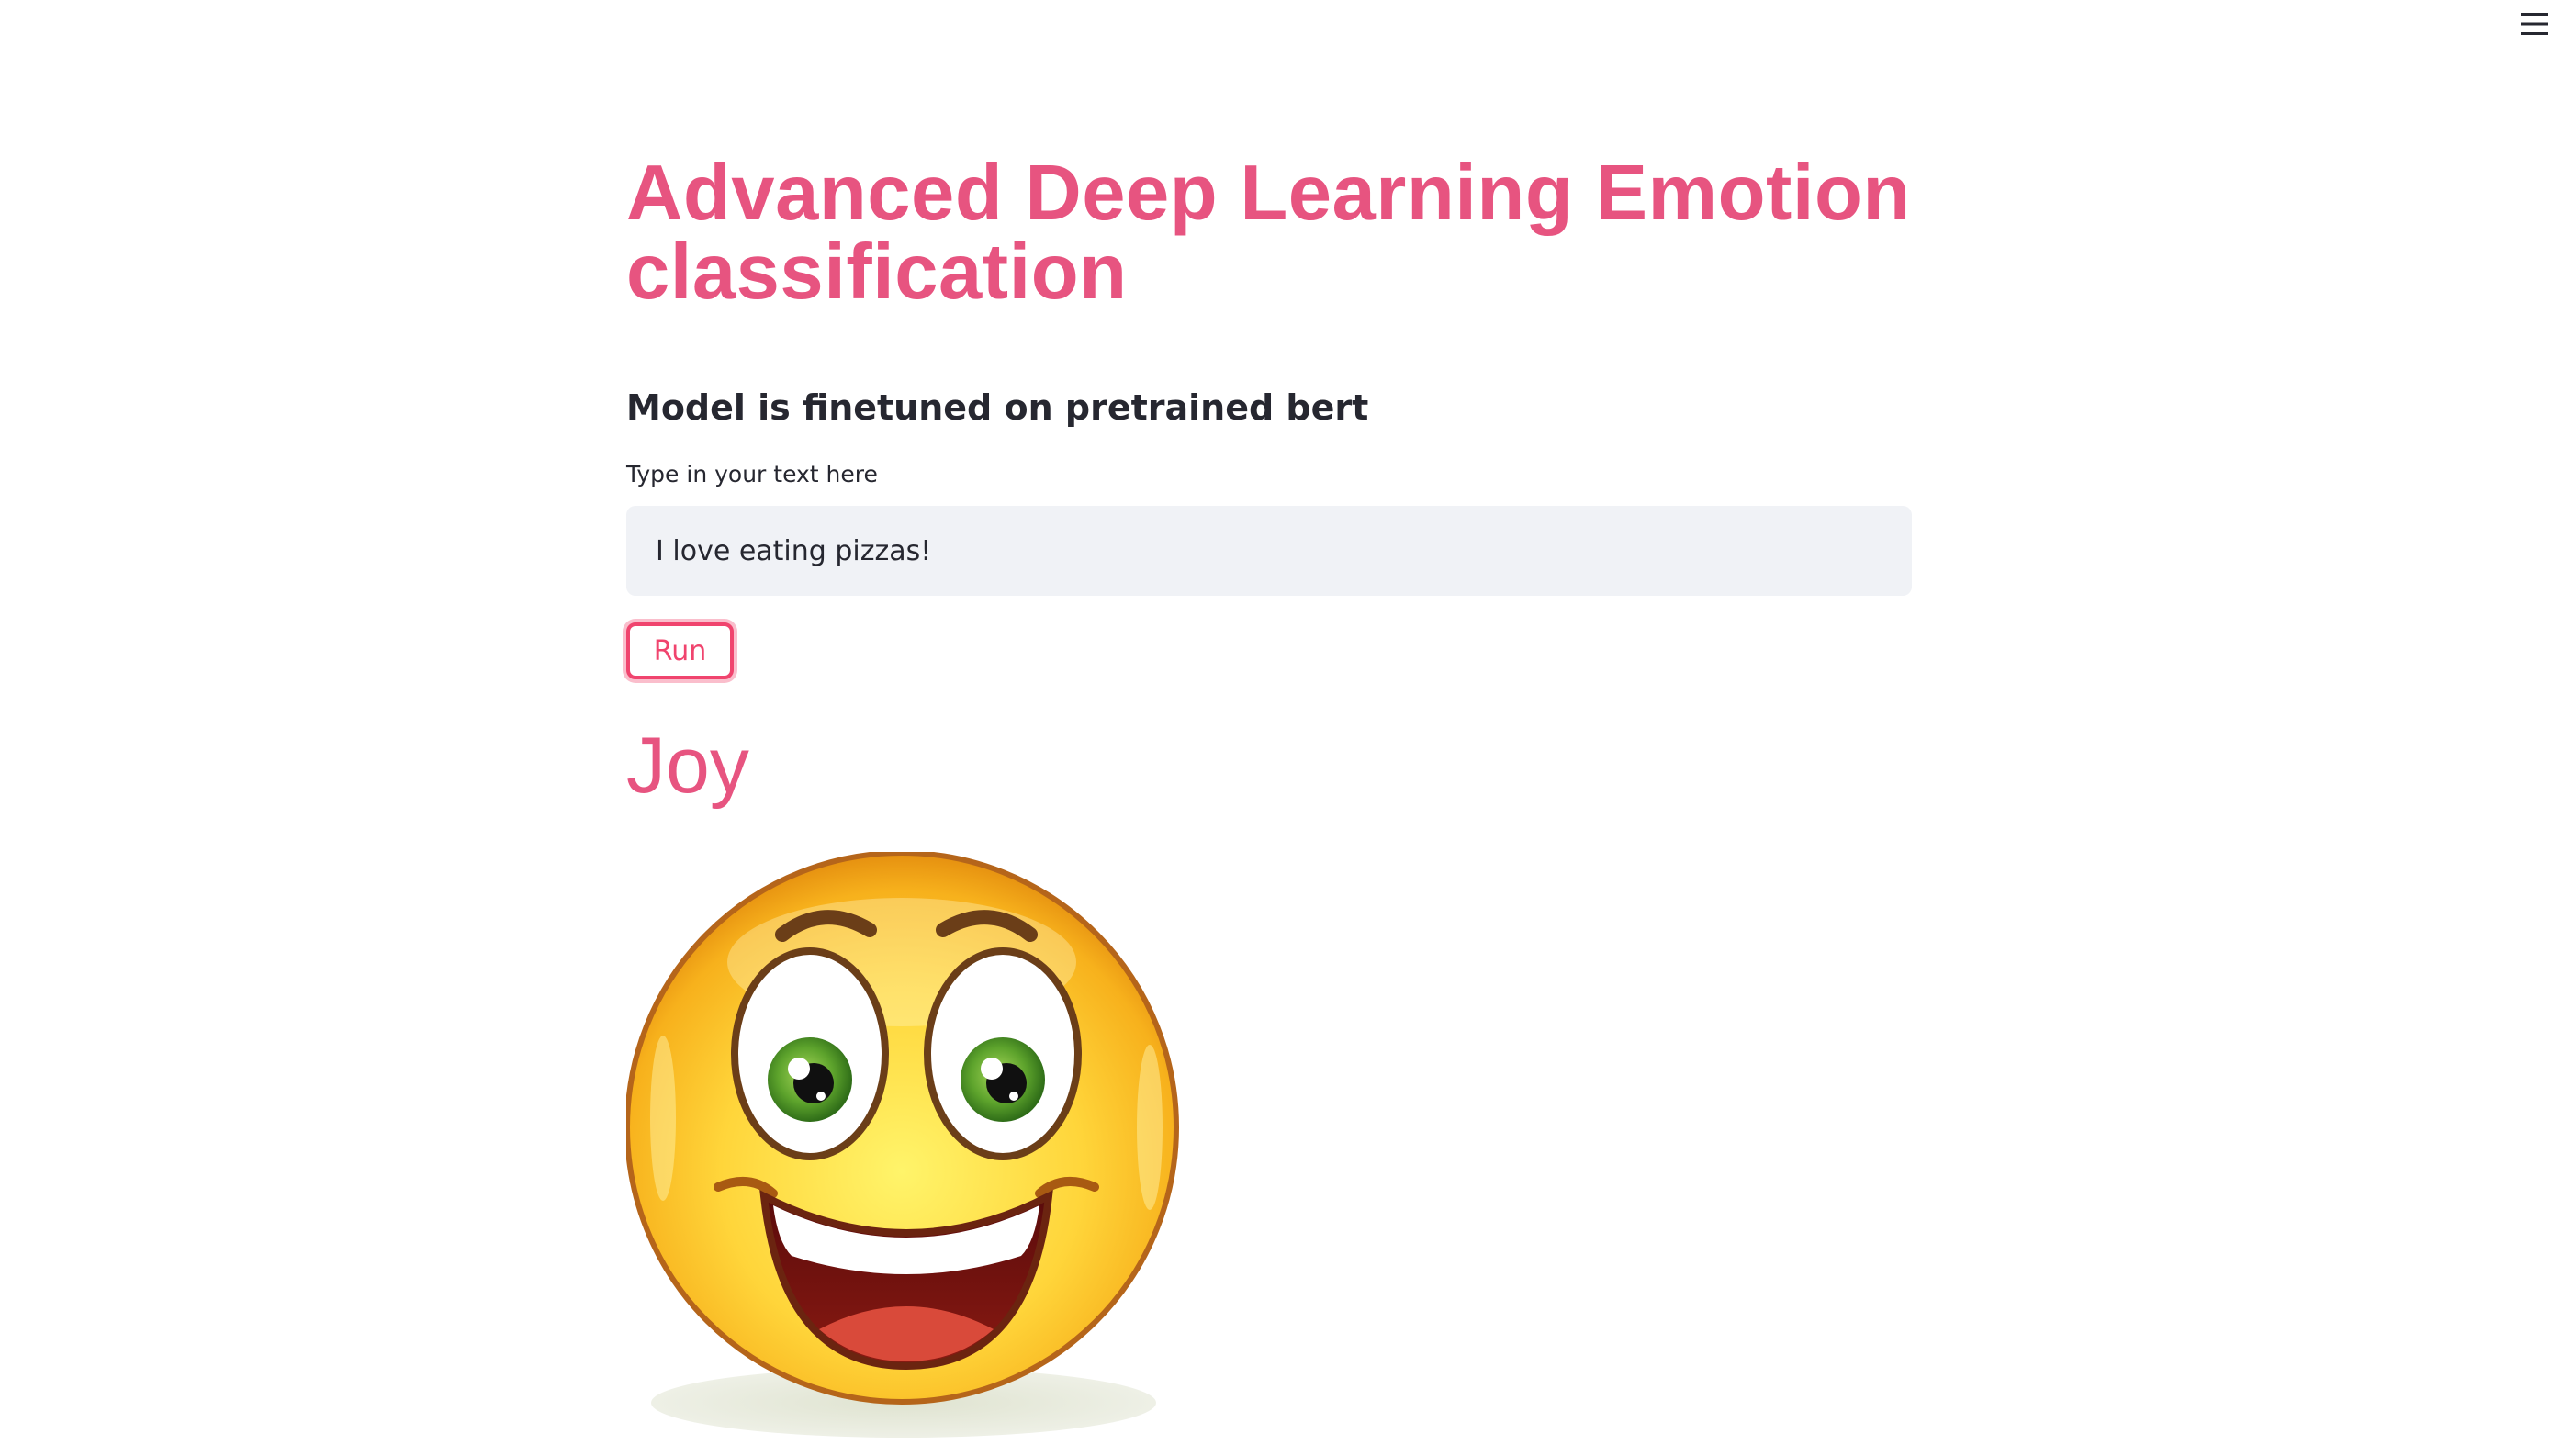 Image resolution: width=2562 pixels, height=1456 pixels. I want to click on text-input, so click(1269, 551).